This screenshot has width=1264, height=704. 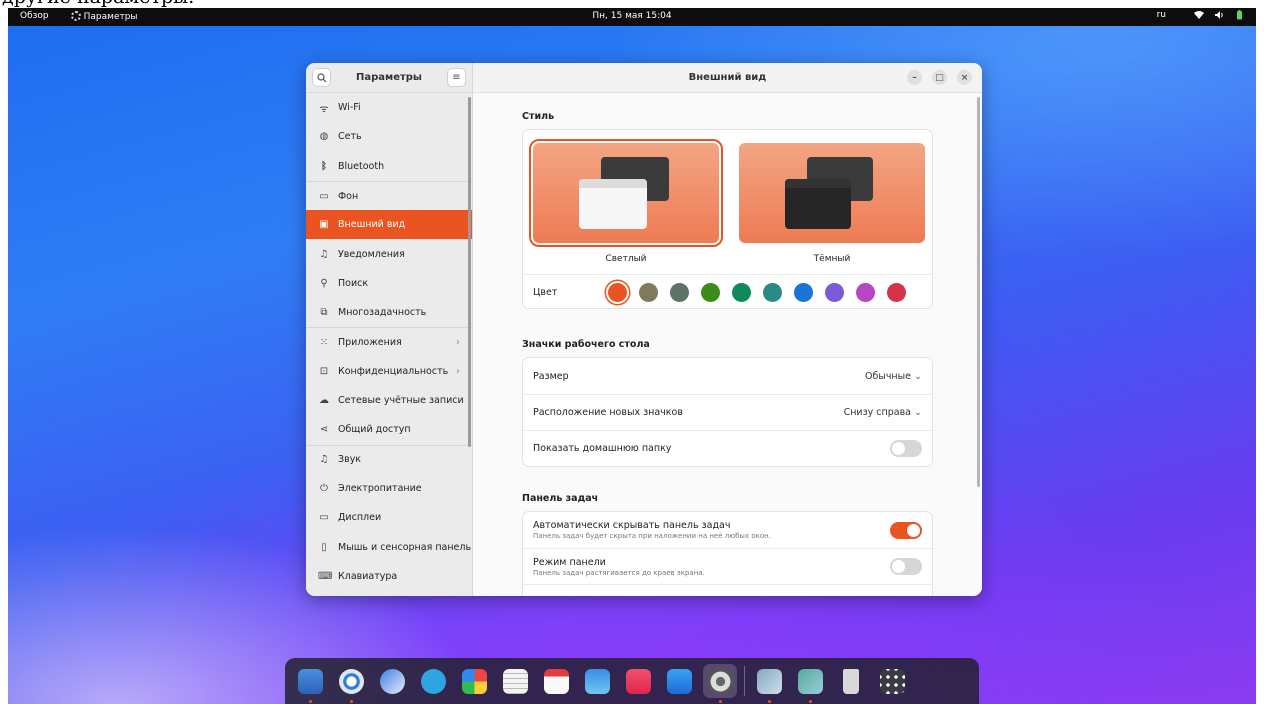 What do you see at coordinates (392, 681) in the screenshot?
I see `dock-mail` at bounding box center [392, 681].